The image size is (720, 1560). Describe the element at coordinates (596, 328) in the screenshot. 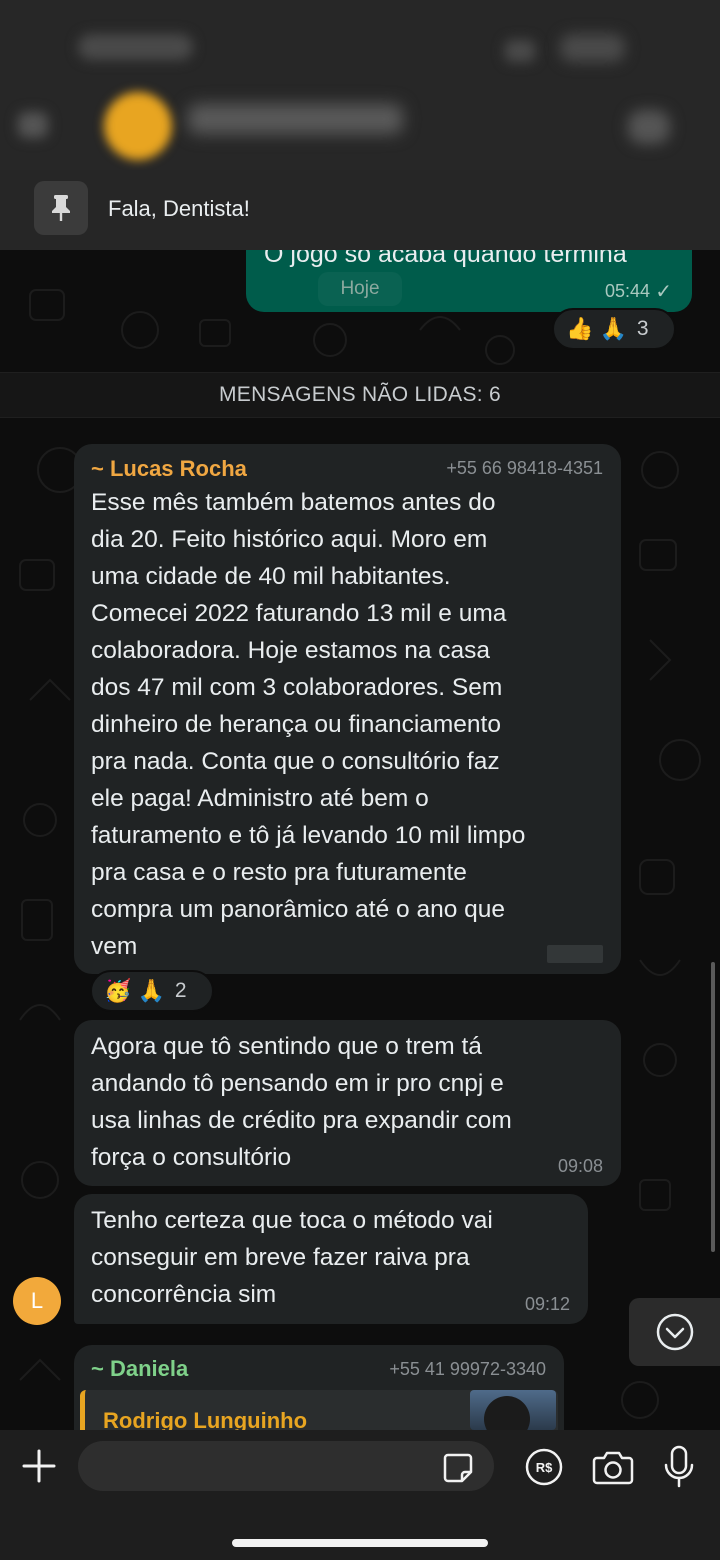

I see `reaction-emojis: 👍 🙏` at that location.